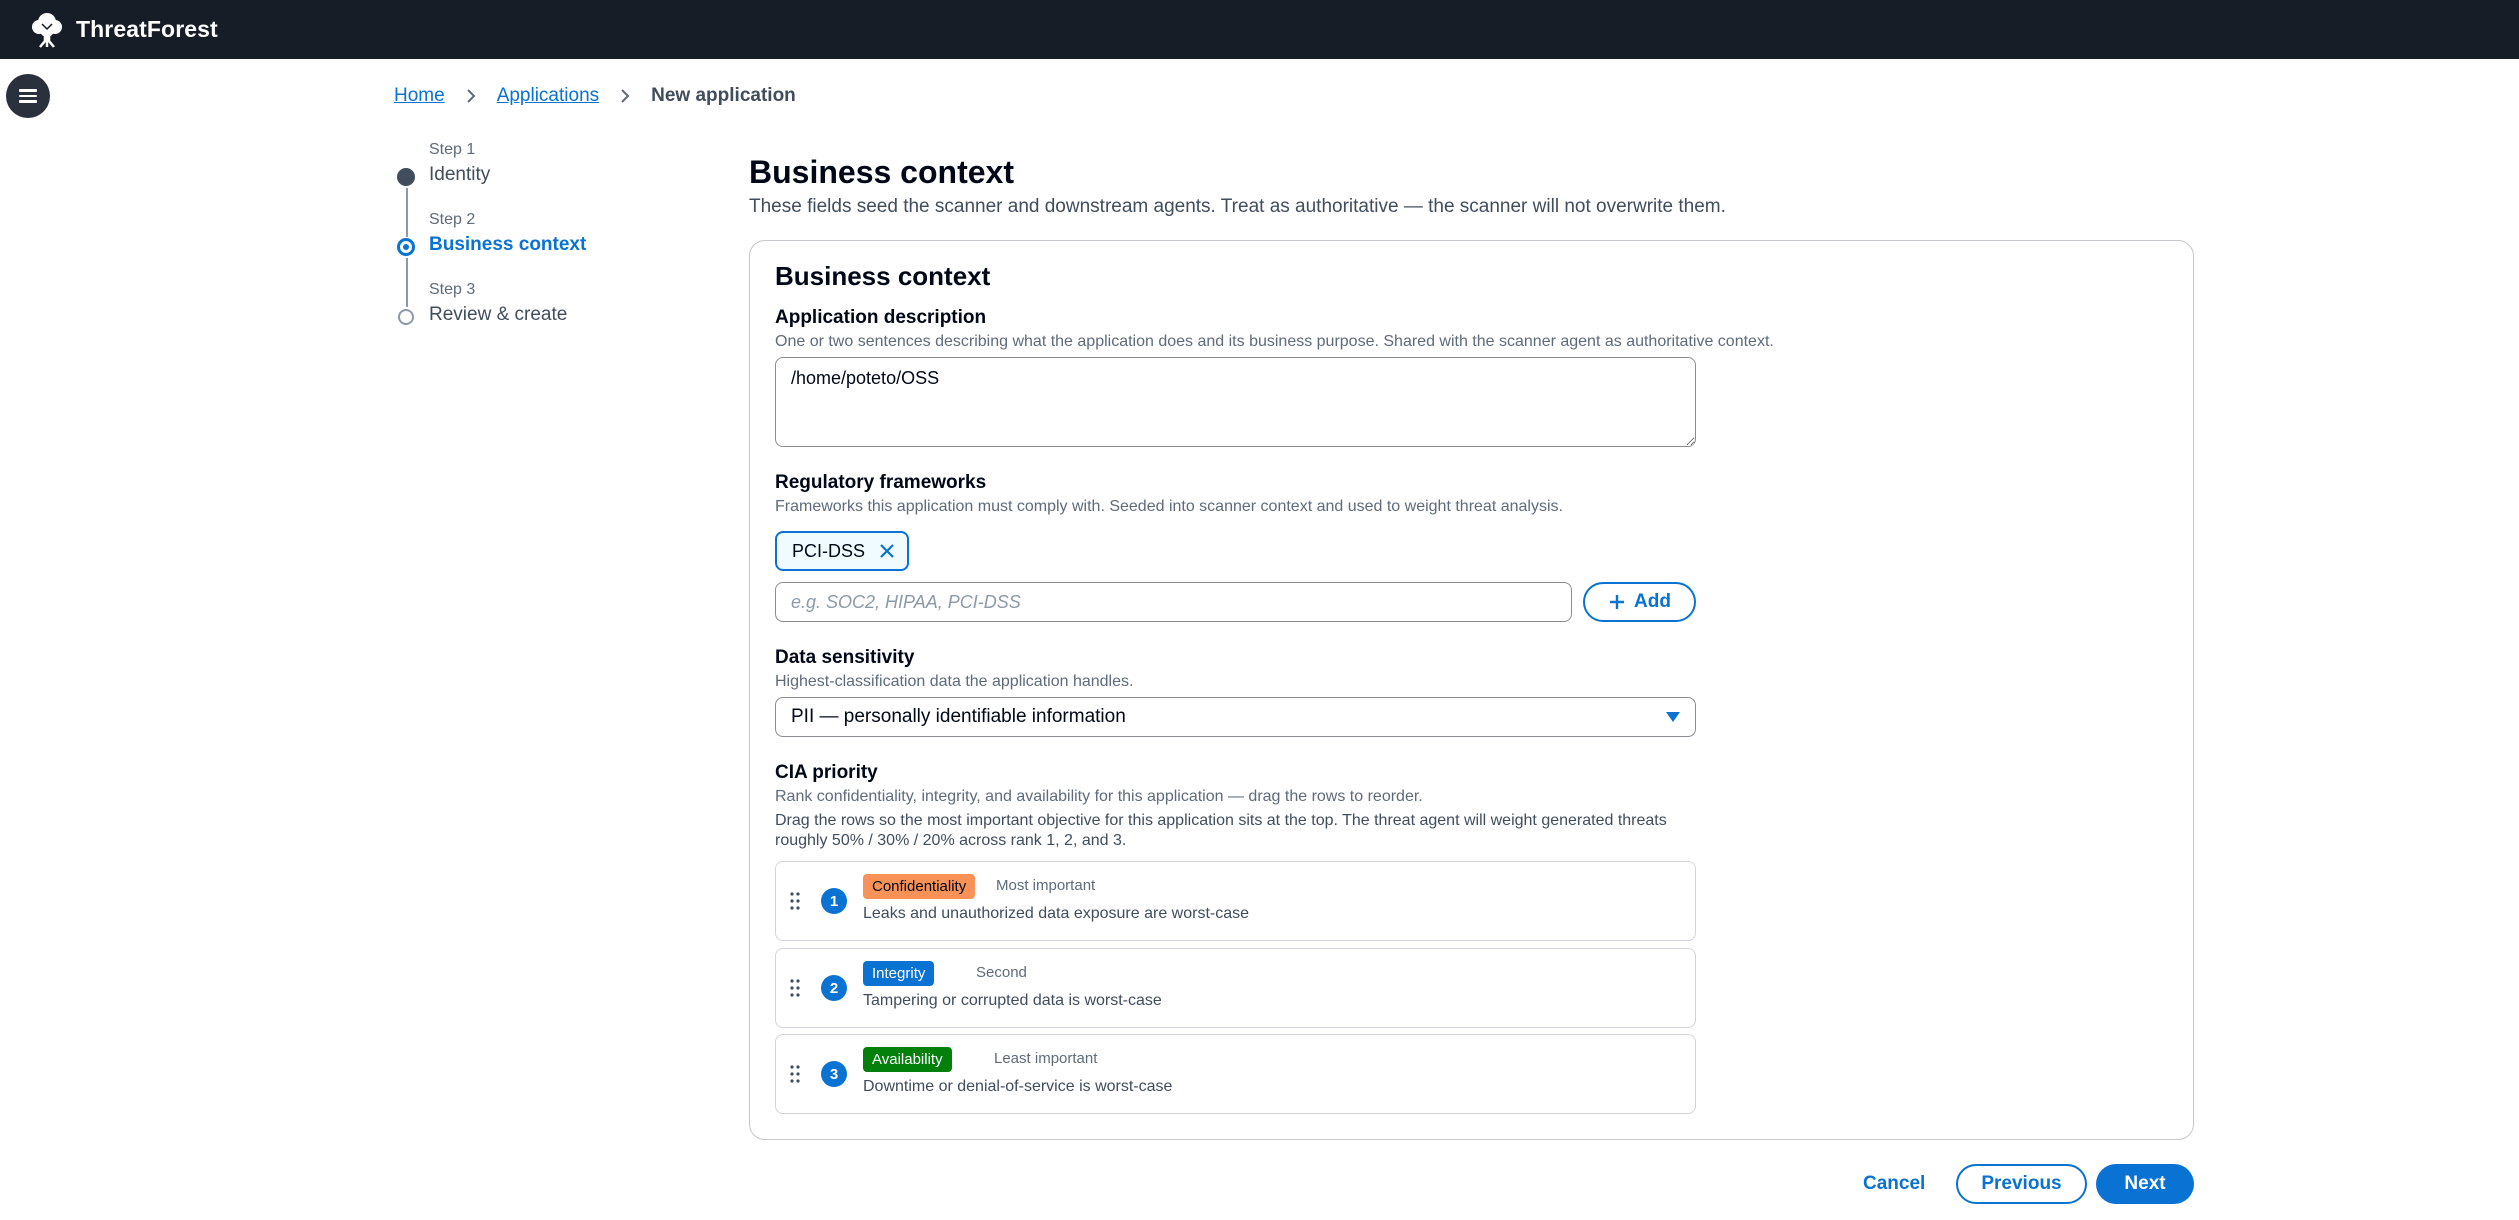  I want to click on step-title: Identity, so click(460, 174).